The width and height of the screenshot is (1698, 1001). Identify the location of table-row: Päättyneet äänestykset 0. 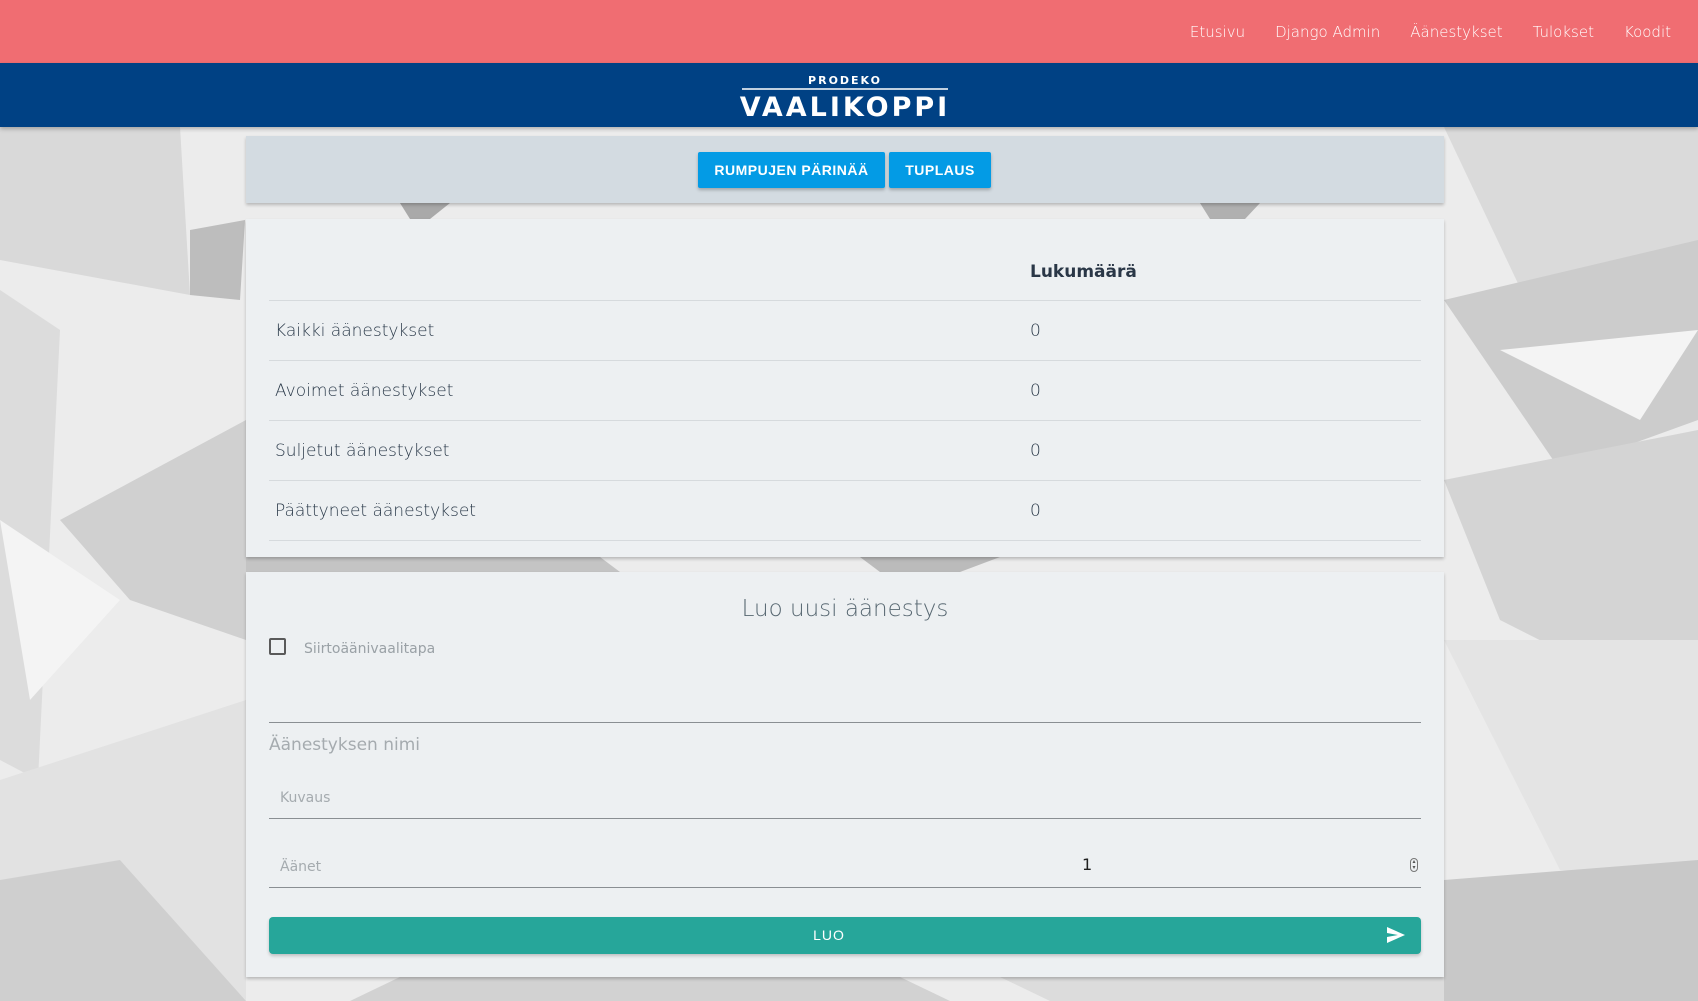
(845, 510).